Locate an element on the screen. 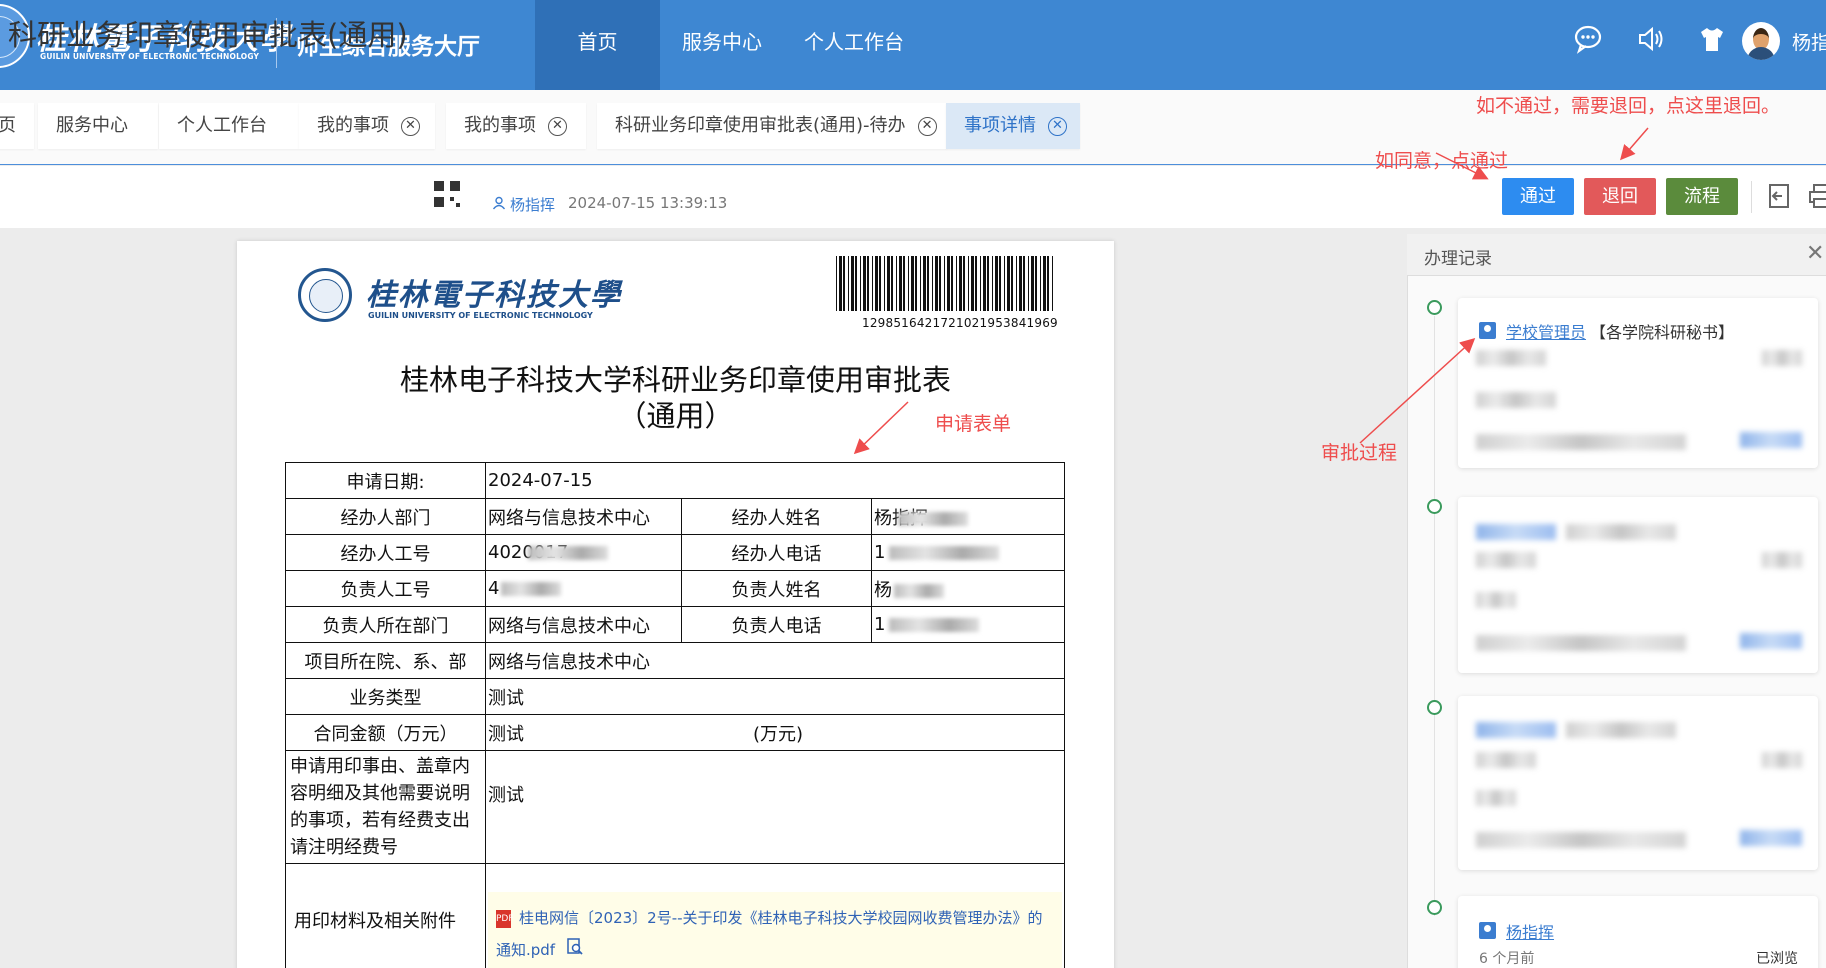 The width and height of the screenshot is (1826, 968). created-time: 2024-07-15 13:39:13 is located at coordinates (648, 203).